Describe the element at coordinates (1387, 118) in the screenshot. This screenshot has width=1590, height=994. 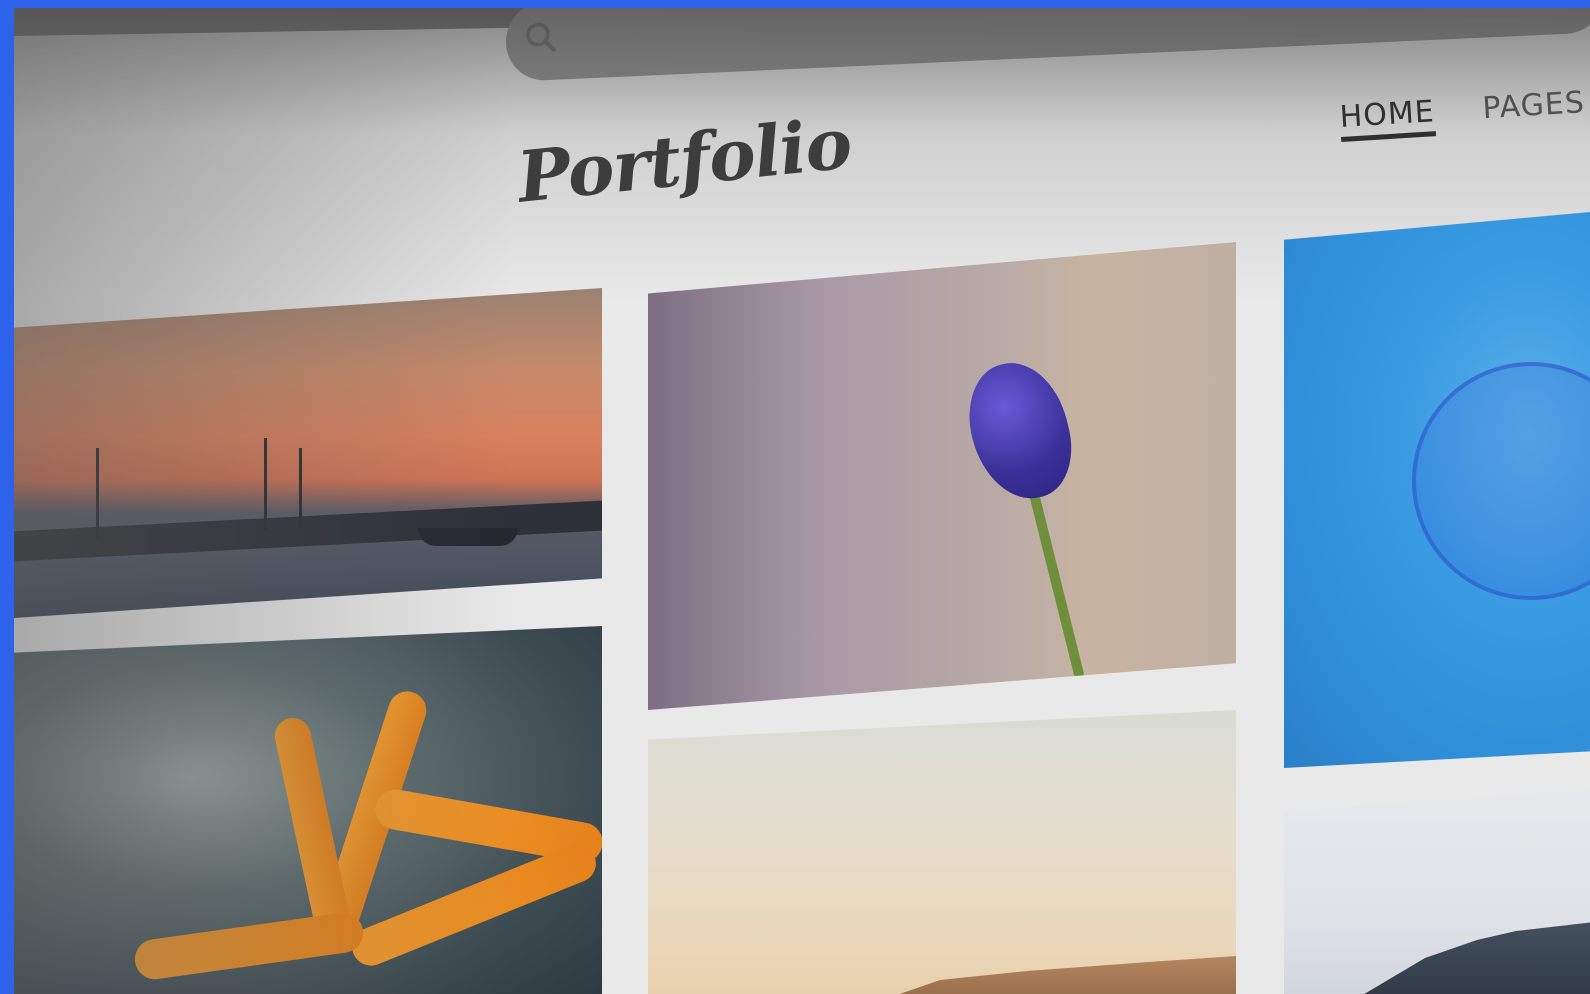
I see `nav-item-home: HOME` at that location.